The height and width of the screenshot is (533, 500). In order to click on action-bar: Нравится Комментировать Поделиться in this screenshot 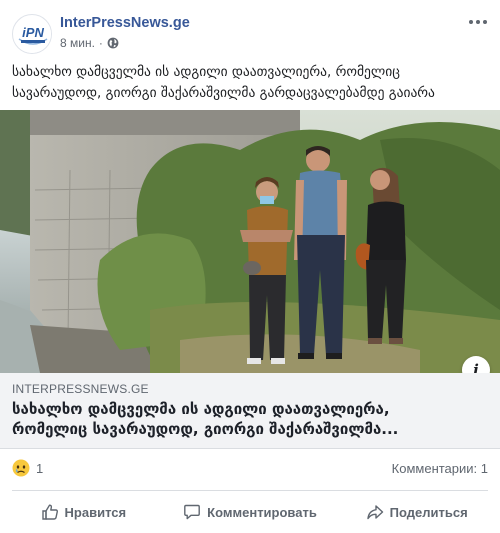, I will do `click(250, 512)`.